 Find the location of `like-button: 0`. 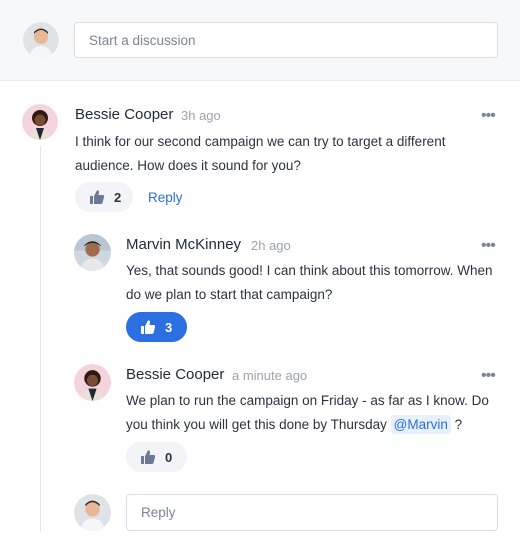

like-button: 0 is located at coordinates (156, 457).